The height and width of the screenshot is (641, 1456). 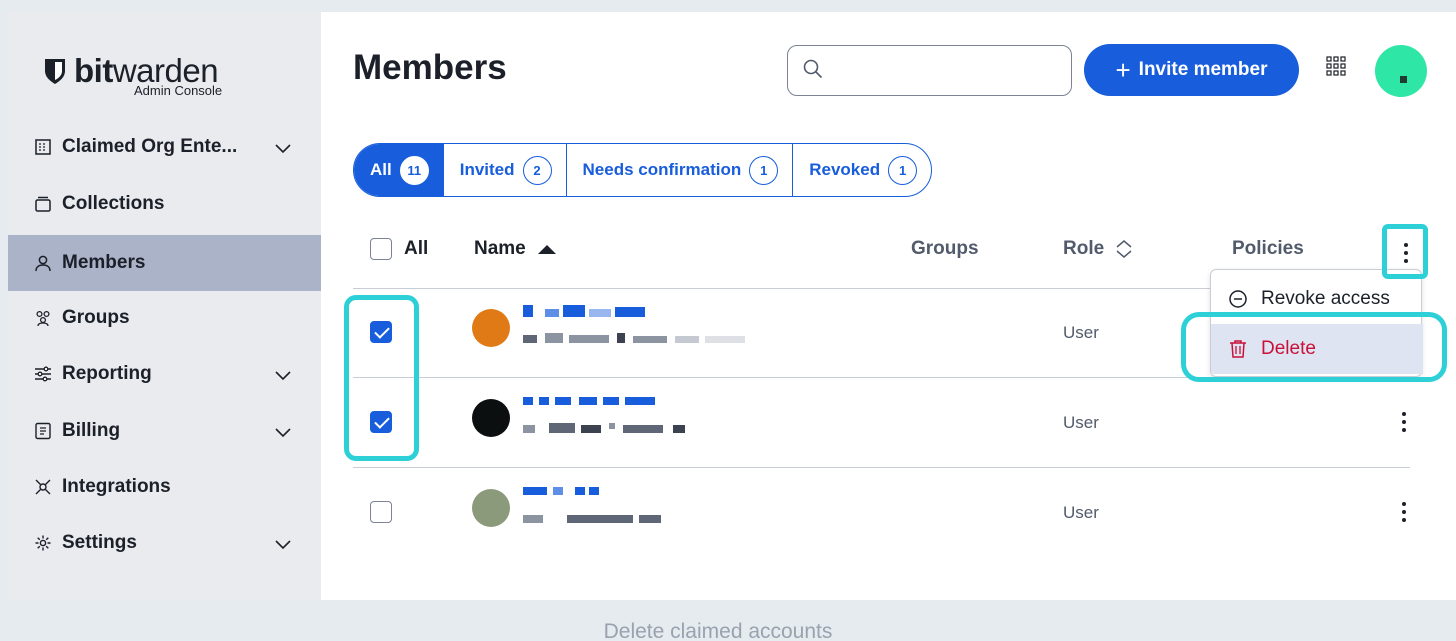 I want to click on billing-icon, so click(x=43, y=431).